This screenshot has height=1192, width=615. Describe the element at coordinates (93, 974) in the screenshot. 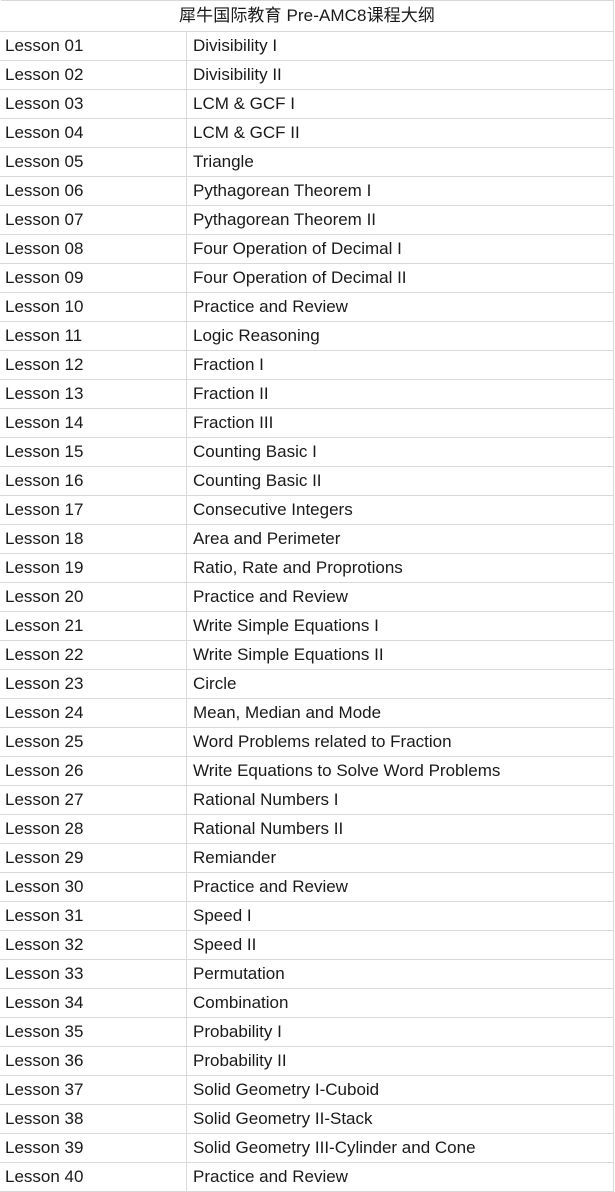

I see `lesson-number-cell: Lesson 33` at that location.